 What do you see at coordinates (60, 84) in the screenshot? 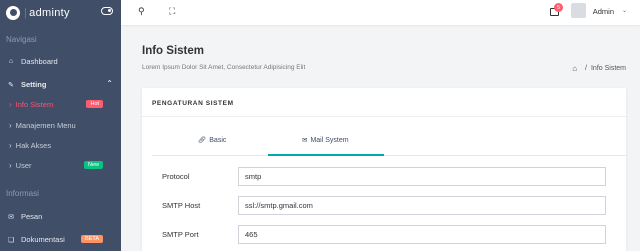
I see `sidebar-item-setting: ✎ Setting` at bounding box center [60, 84].